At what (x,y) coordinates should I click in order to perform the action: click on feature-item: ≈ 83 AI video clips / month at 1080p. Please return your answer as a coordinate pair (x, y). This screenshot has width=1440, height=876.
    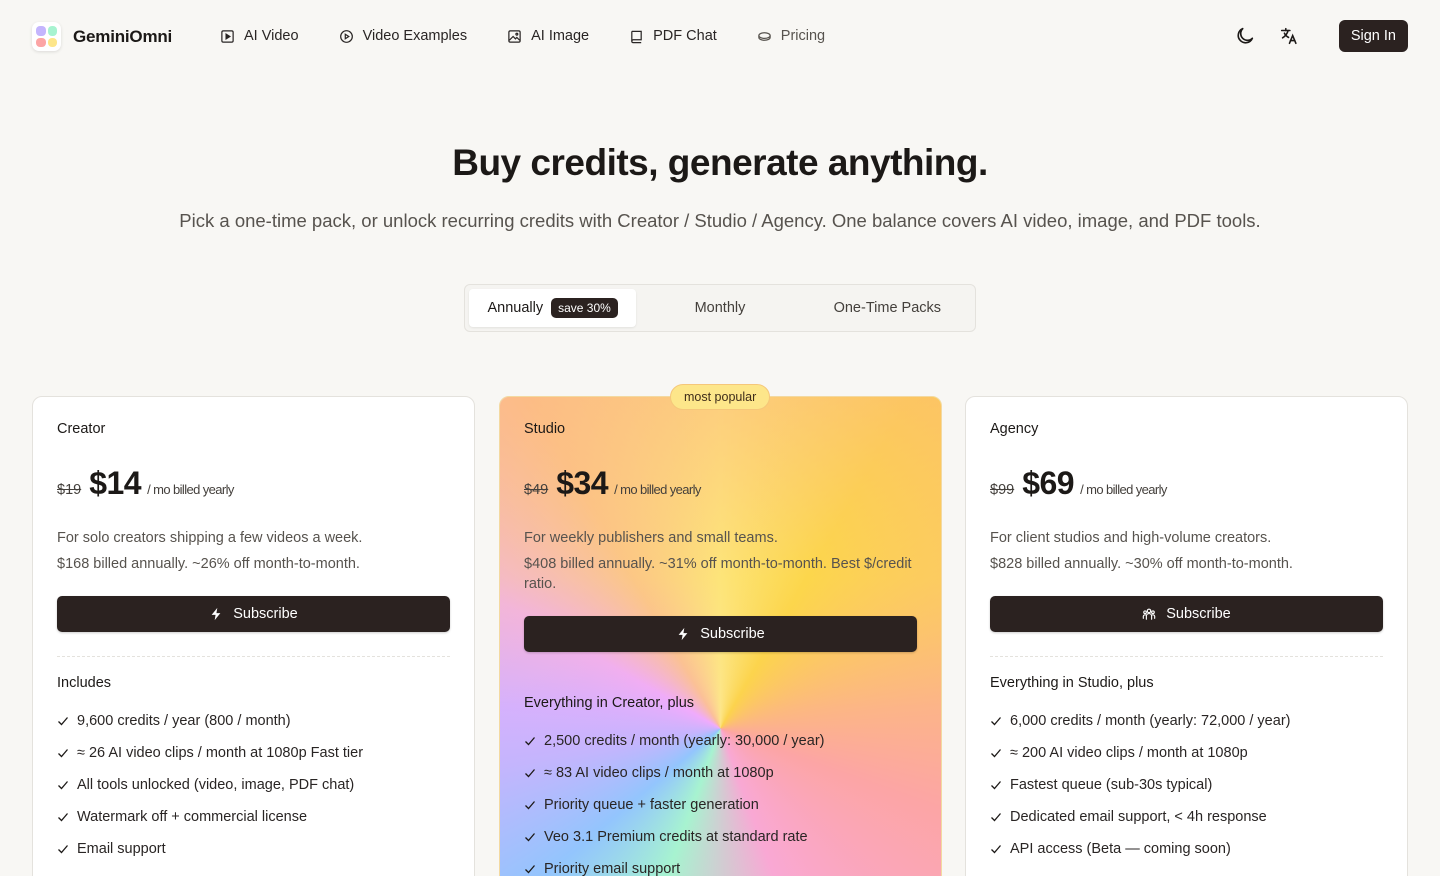
    Looking at the image, I should click on (720, 773).